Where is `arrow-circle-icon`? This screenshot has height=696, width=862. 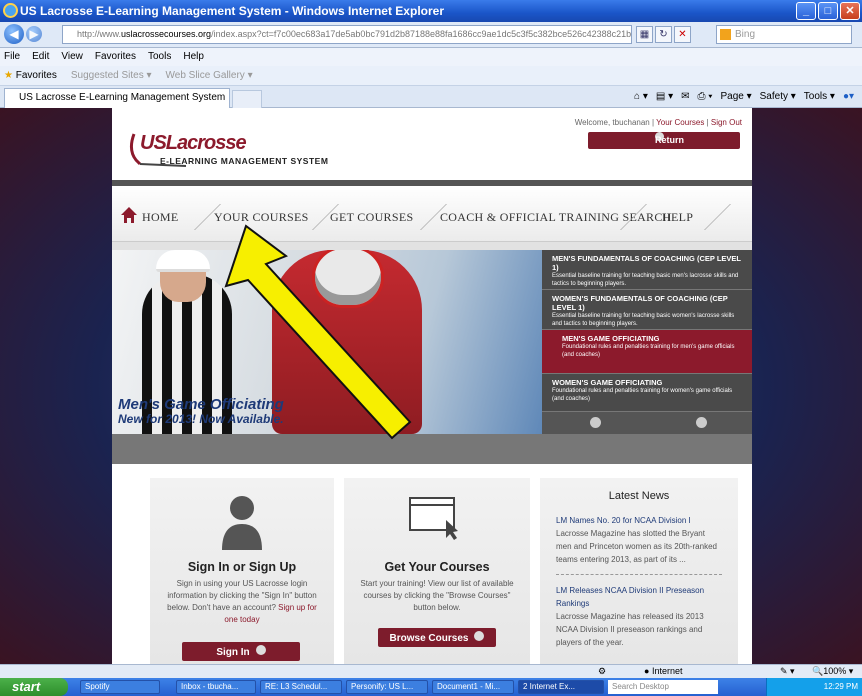
arrow-circle-icon is located at coordinates (479, 636).